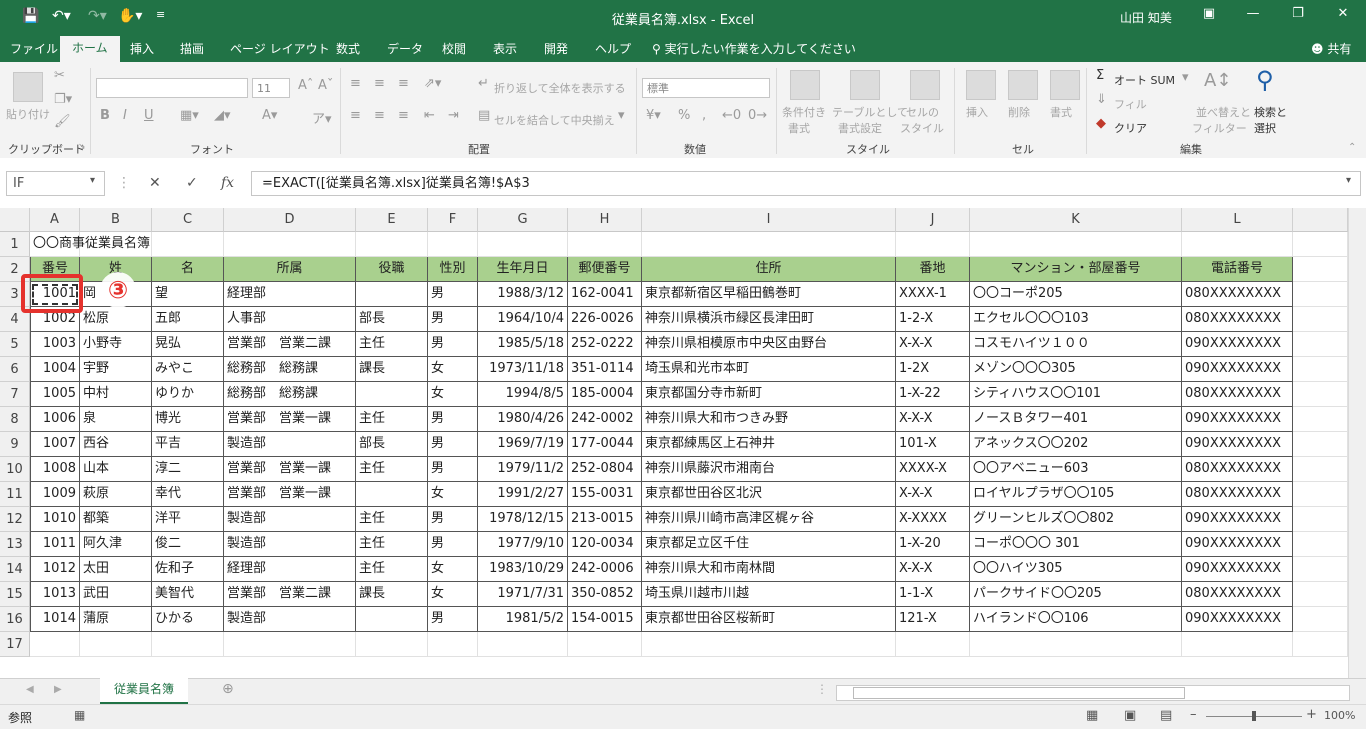  Describe the element at coordinates (28, 87) in the screenshot. I see `paste-icon` at that location.